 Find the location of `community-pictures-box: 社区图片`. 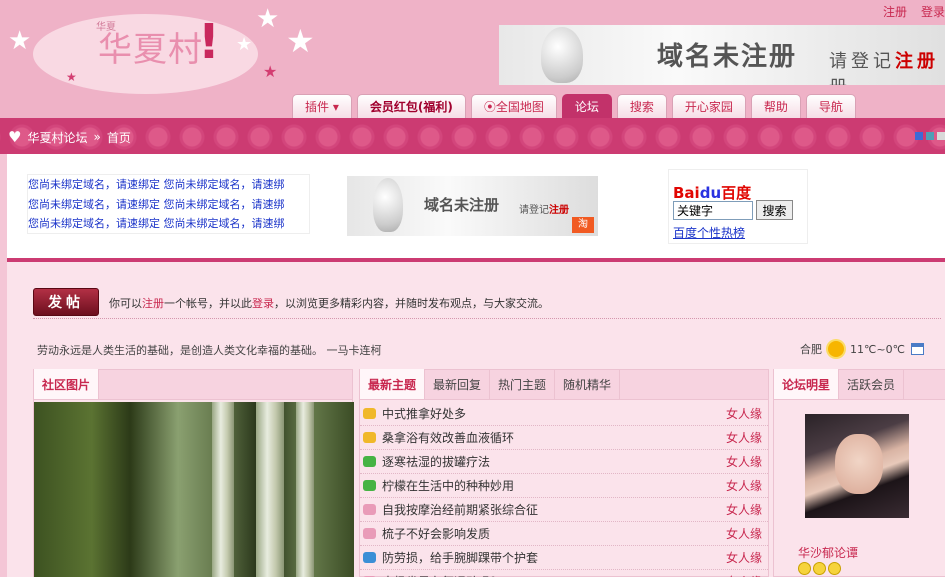

community-pictures-box: 社区图片 is located at coordinates (193, 473).